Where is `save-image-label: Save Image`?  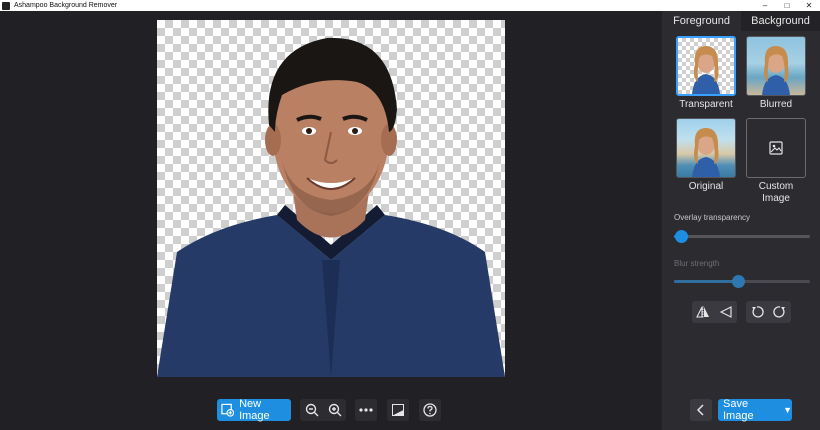
save-image-label: Save Image is located at coordinates (738, 410).